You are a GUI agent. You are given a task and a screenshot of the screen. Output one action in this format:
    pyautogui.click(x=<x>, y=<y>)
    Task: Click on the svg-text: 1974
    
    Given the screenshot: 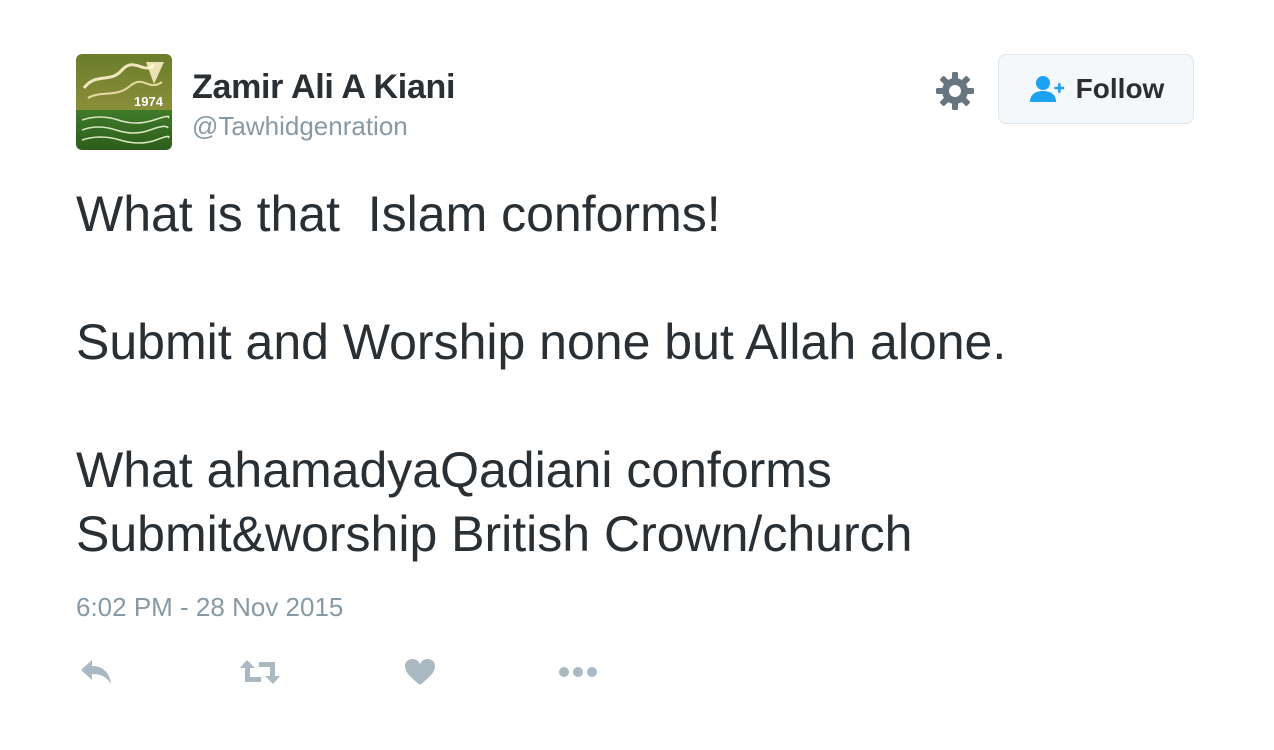 What is the action you would take?
    pyautogui.click(x=149, y=101)
    